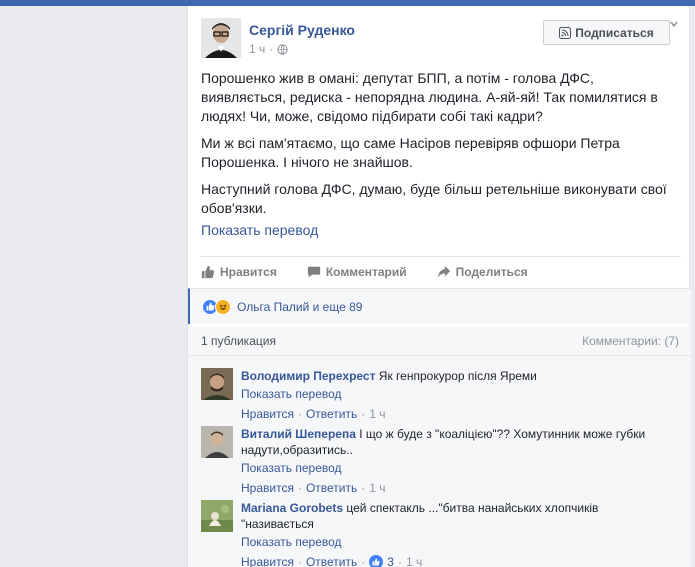 The height and width of the screenshot is (567, 695). I want to click on reactions-names: Ольга Палий и еще 89, so click(299, 307).